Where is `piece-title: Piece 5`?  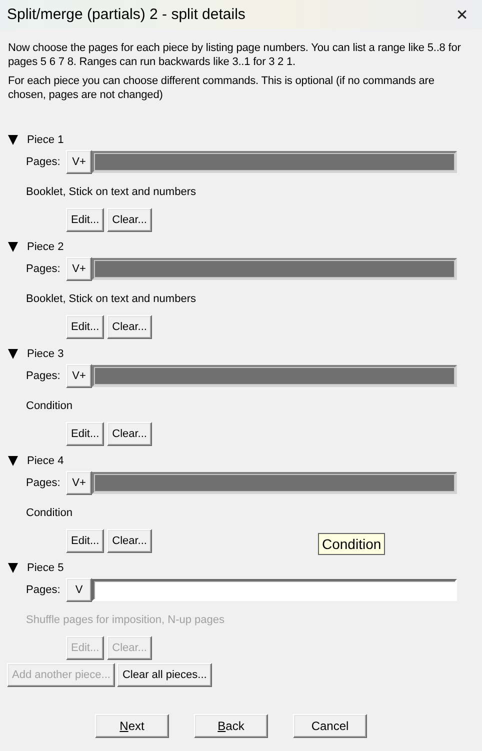 piece-title: Piece 5 is located at coordinates (45, 568).